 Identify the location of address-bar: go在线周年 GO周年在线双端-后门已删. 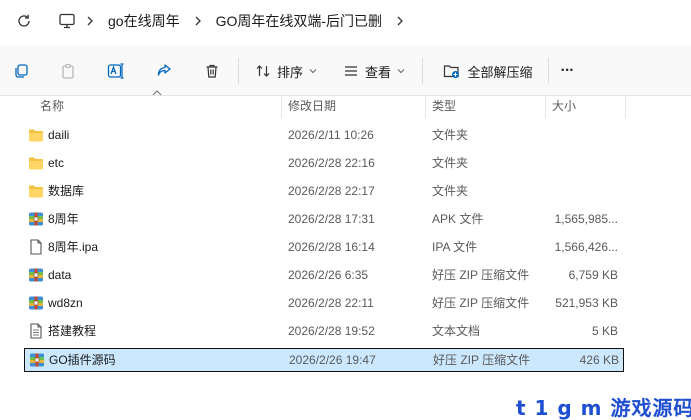
(345, 21).